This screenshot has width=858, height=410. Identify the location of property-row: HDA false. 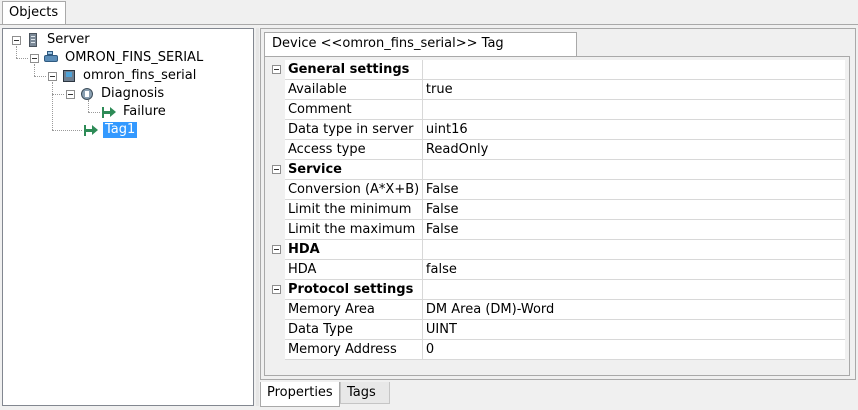
(557, 269).